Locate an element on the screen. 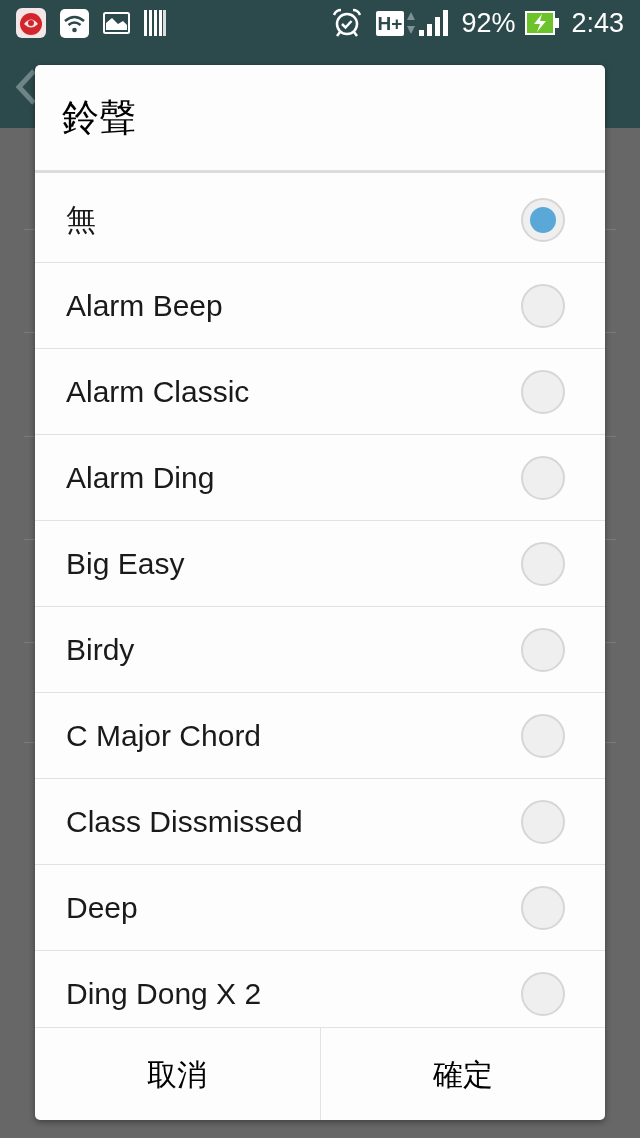 Image resolution: width=640 pixels, height=1138 pixels. network-type-label: H+ is located at coordinates (390, 23).